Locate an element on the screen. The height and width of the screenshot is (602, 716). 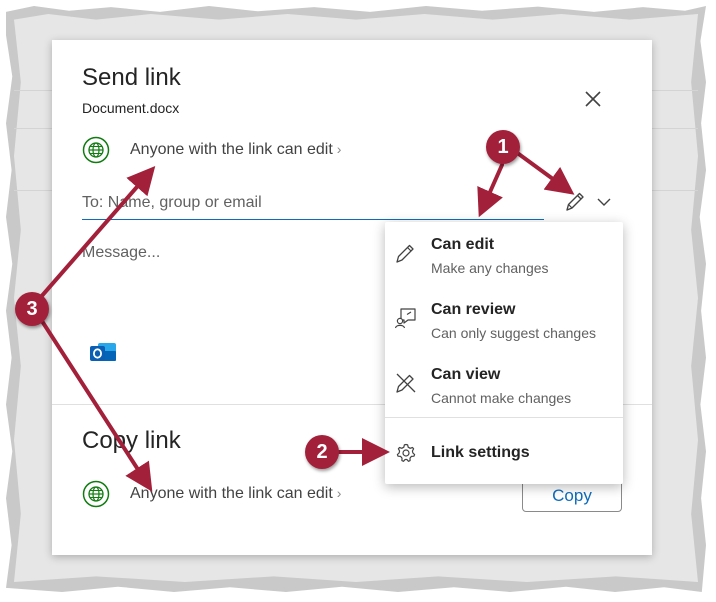
recipient-field is located at coordinates (313, 204).